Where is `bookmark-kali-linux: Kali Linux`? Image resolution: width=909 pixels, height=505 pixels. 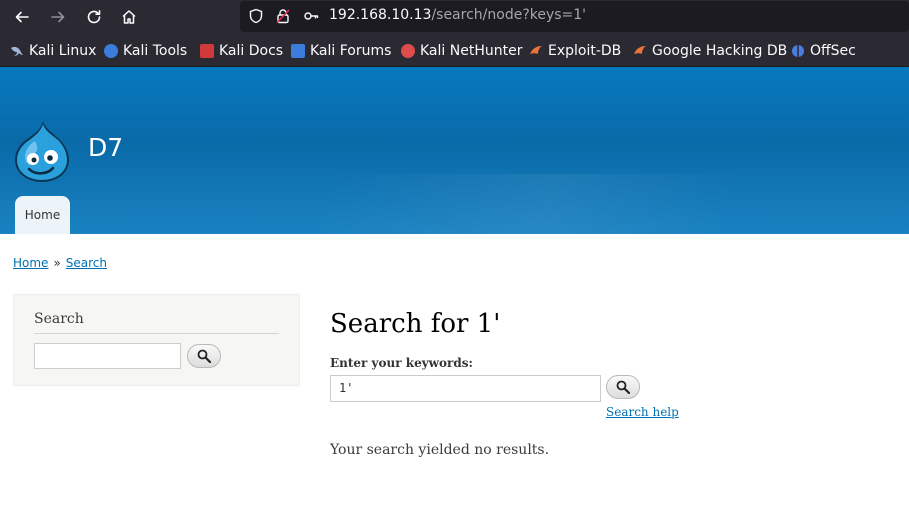 bookmark-kali-linux: Kali Linux is located at coordinates (53, 51).